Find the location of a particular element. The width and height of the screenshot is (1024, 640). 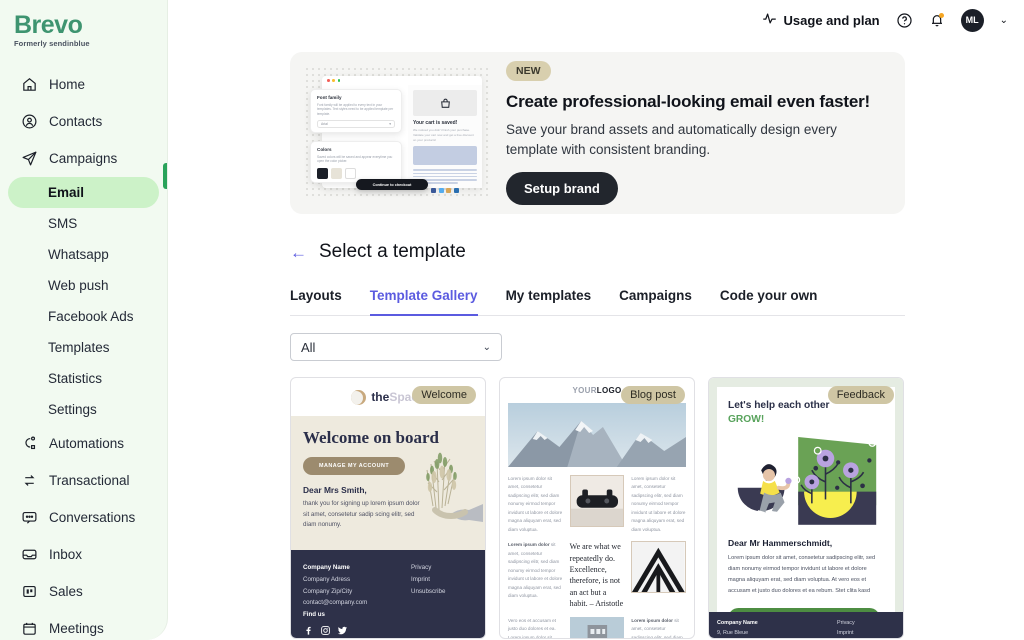

sidebar-item-web-push: Web push is located at coordinates (83, 285).